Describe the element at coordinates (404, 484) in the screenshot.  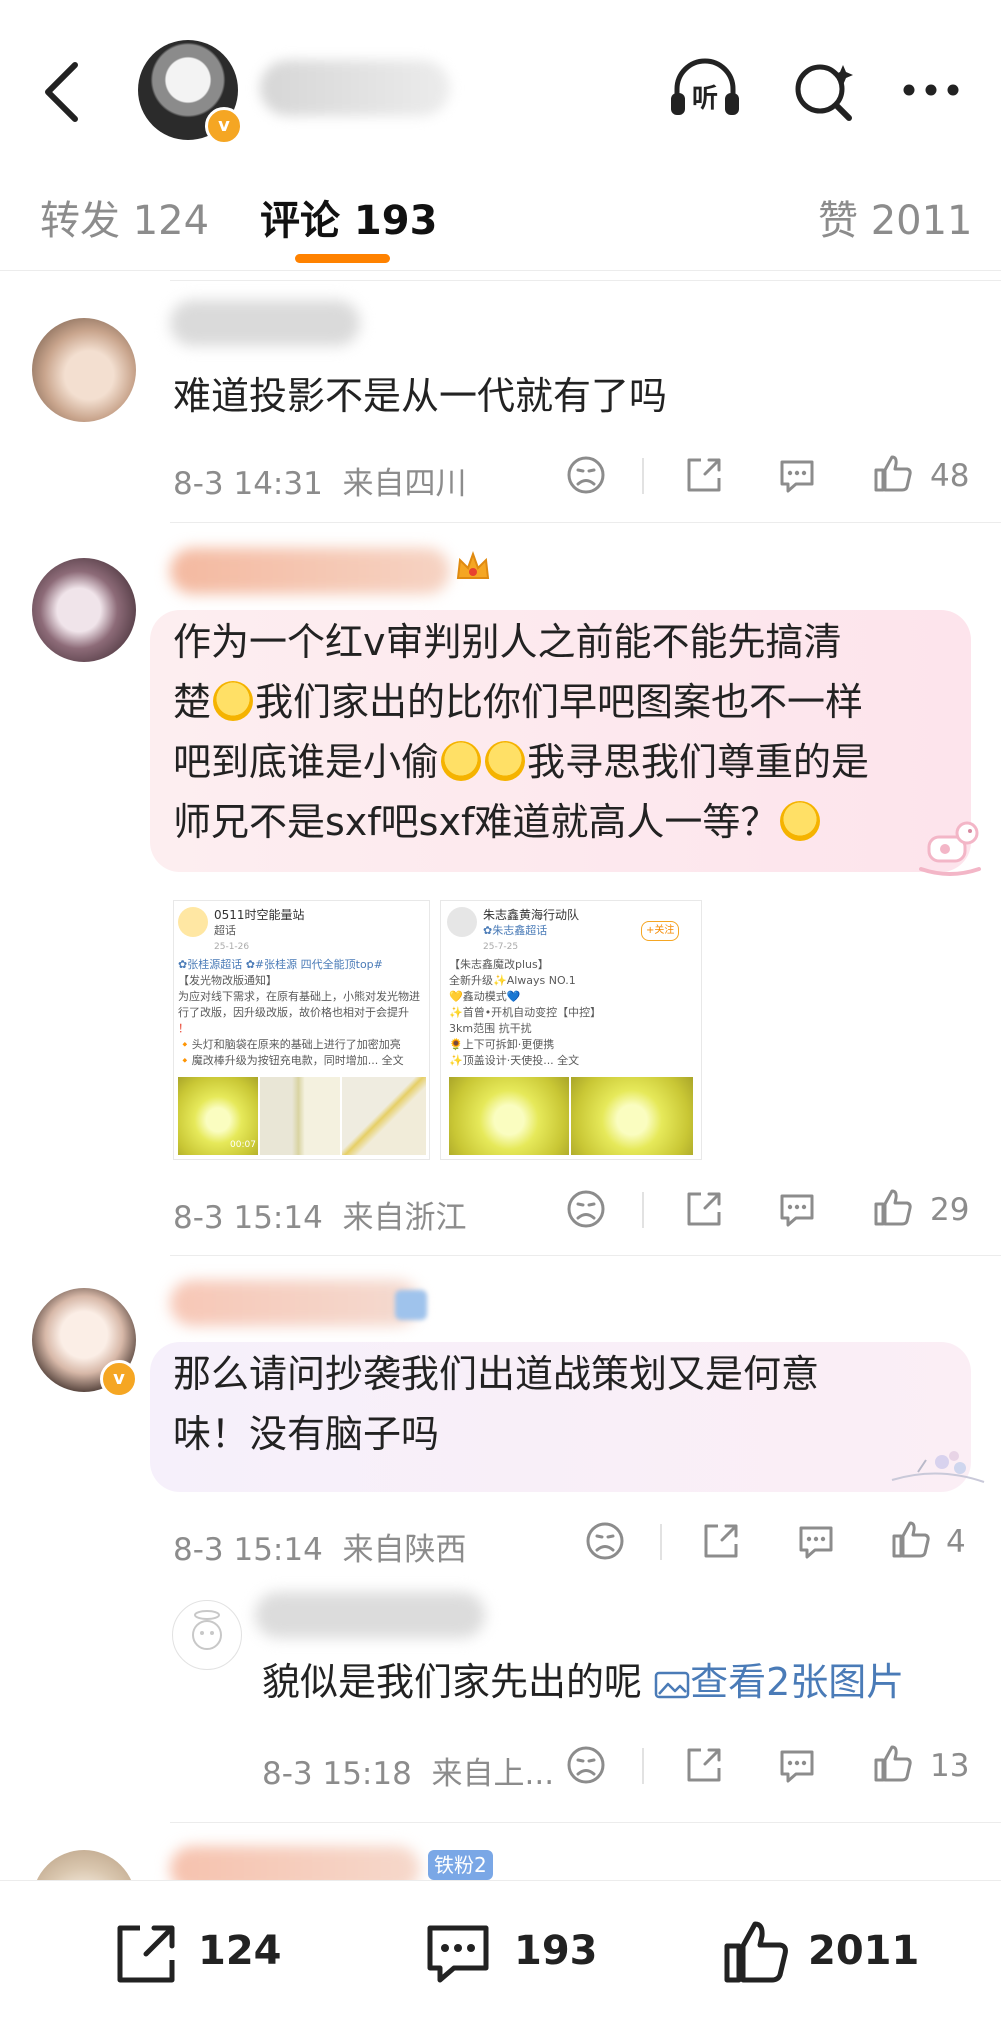
I see `comment-location: 来自四川` at that location.